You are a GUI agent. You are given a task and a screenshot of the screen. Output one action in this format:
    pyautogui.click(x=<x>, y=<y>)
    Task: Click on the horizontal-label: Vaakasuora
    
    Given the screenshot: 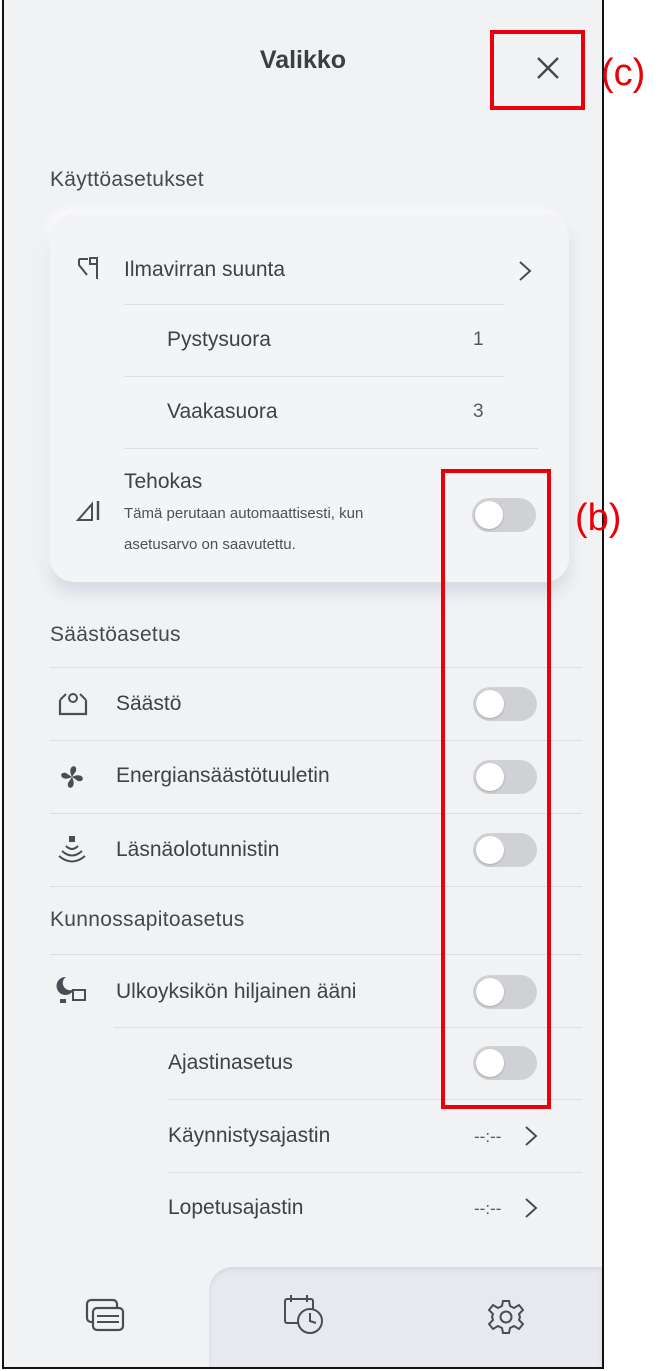 What is the action you would take?
    pyautogui.click(x=222, y=411)
    